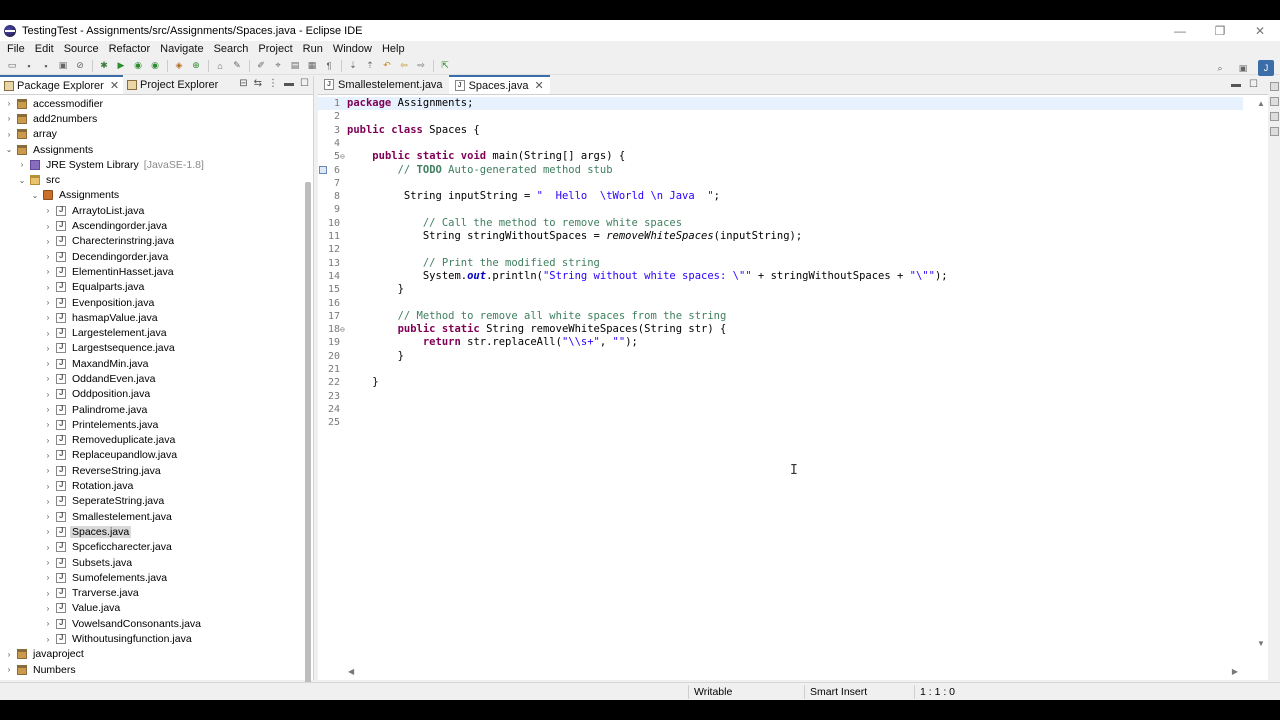 The image size is (1280, 720). I want to click on back-icon: ⇦, so click(404, 66).